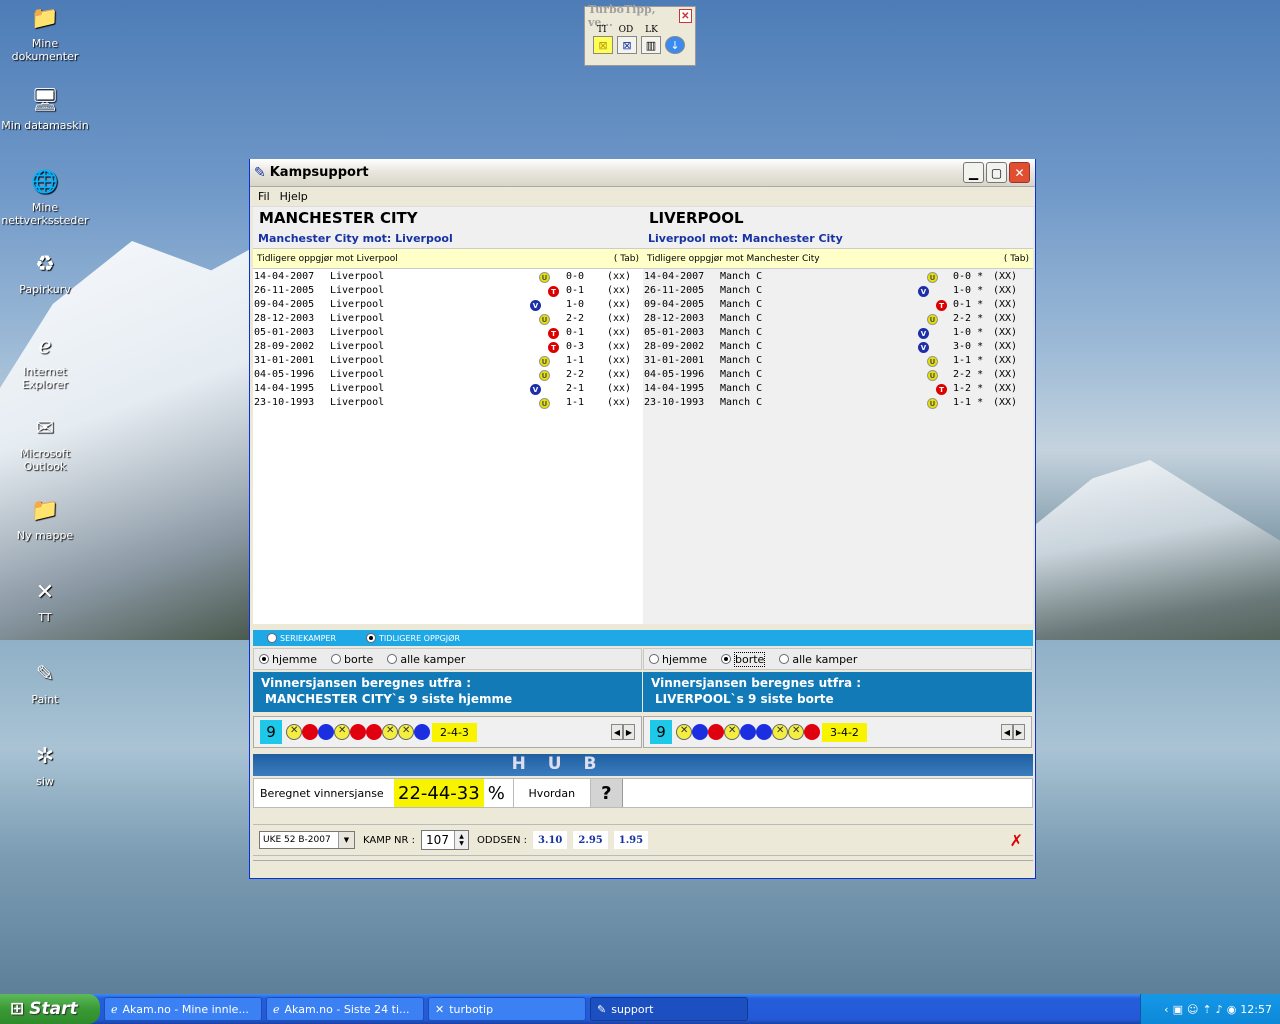 Image resolution: width=1280 pixels, height=1024 pixels. Describe the element at coordinates (640, 16) in the screenshot. I see `turbotipp-titlebar: TurboTipp, ve... ✕` at that location.